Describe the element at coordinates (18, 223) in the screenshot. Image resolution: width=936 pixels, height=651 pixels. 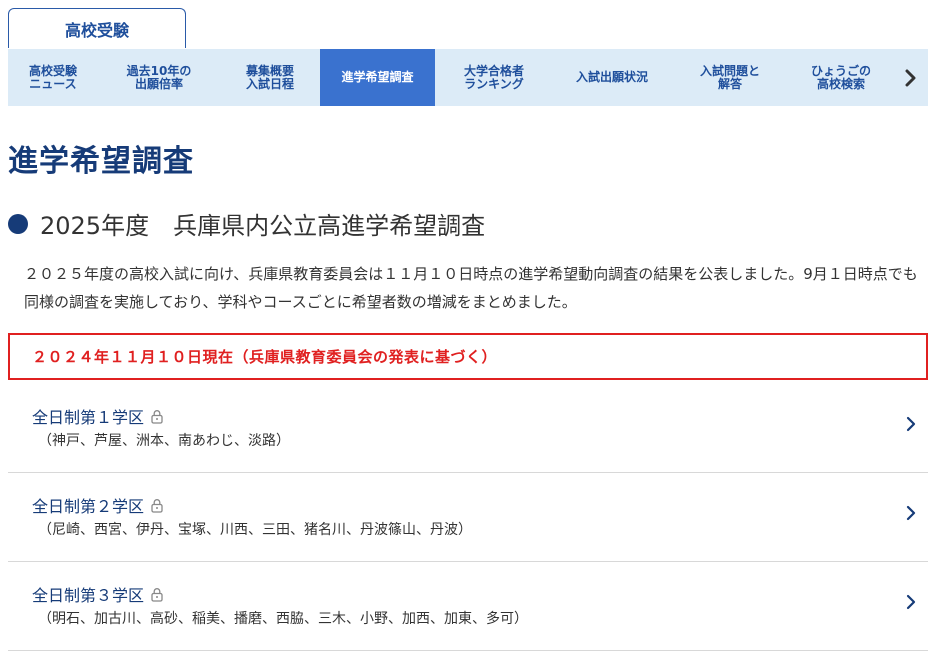
I see `bullet-dot-icon` at that location.